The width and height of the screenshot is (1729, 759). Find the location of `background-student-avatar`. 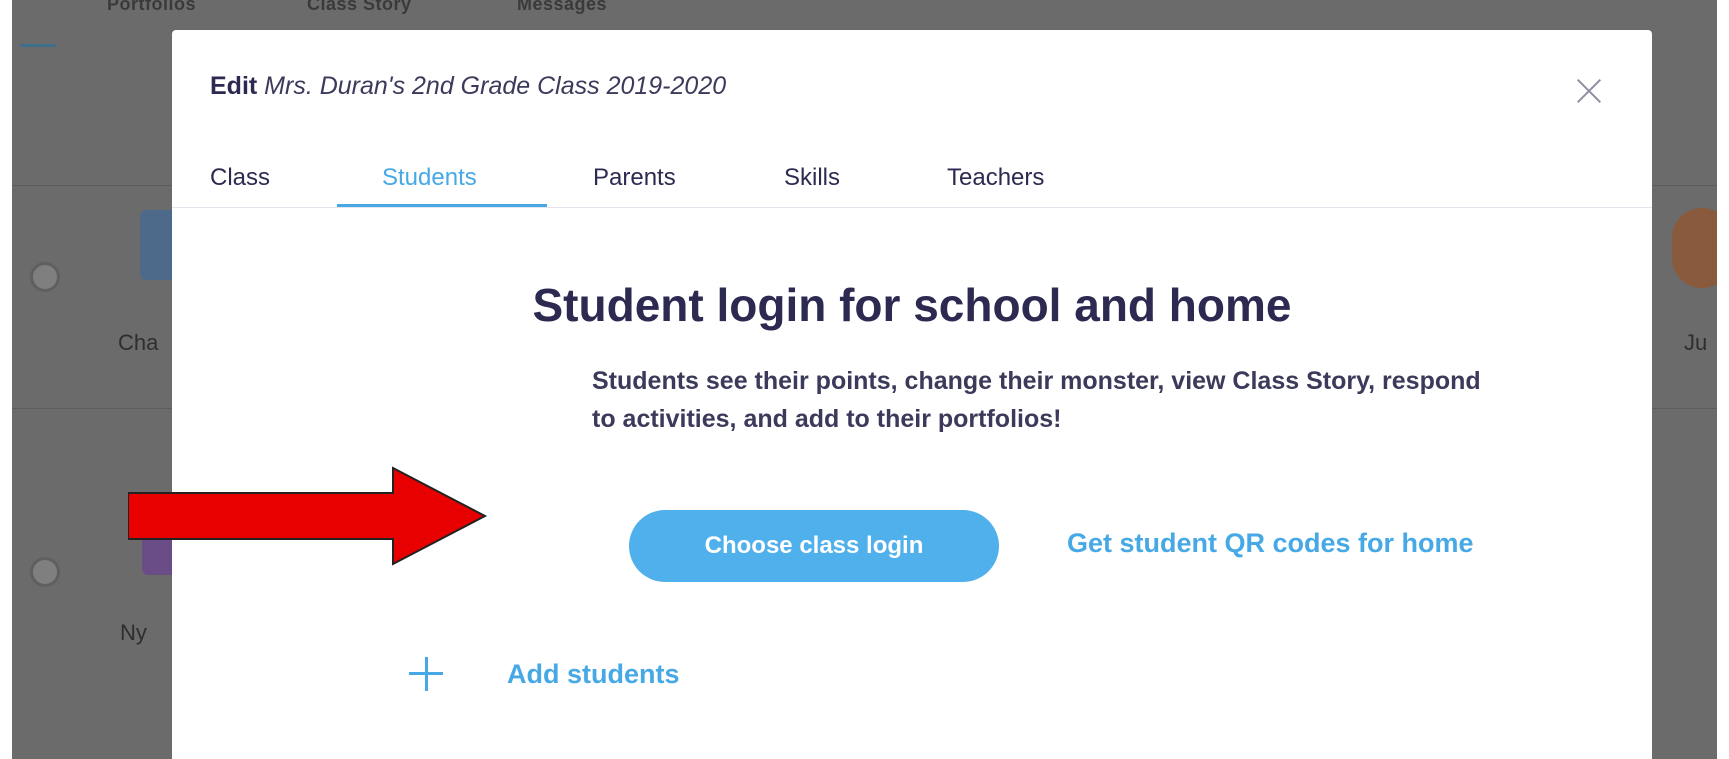

background-student-avatar is located at coordinates (1694, 248).